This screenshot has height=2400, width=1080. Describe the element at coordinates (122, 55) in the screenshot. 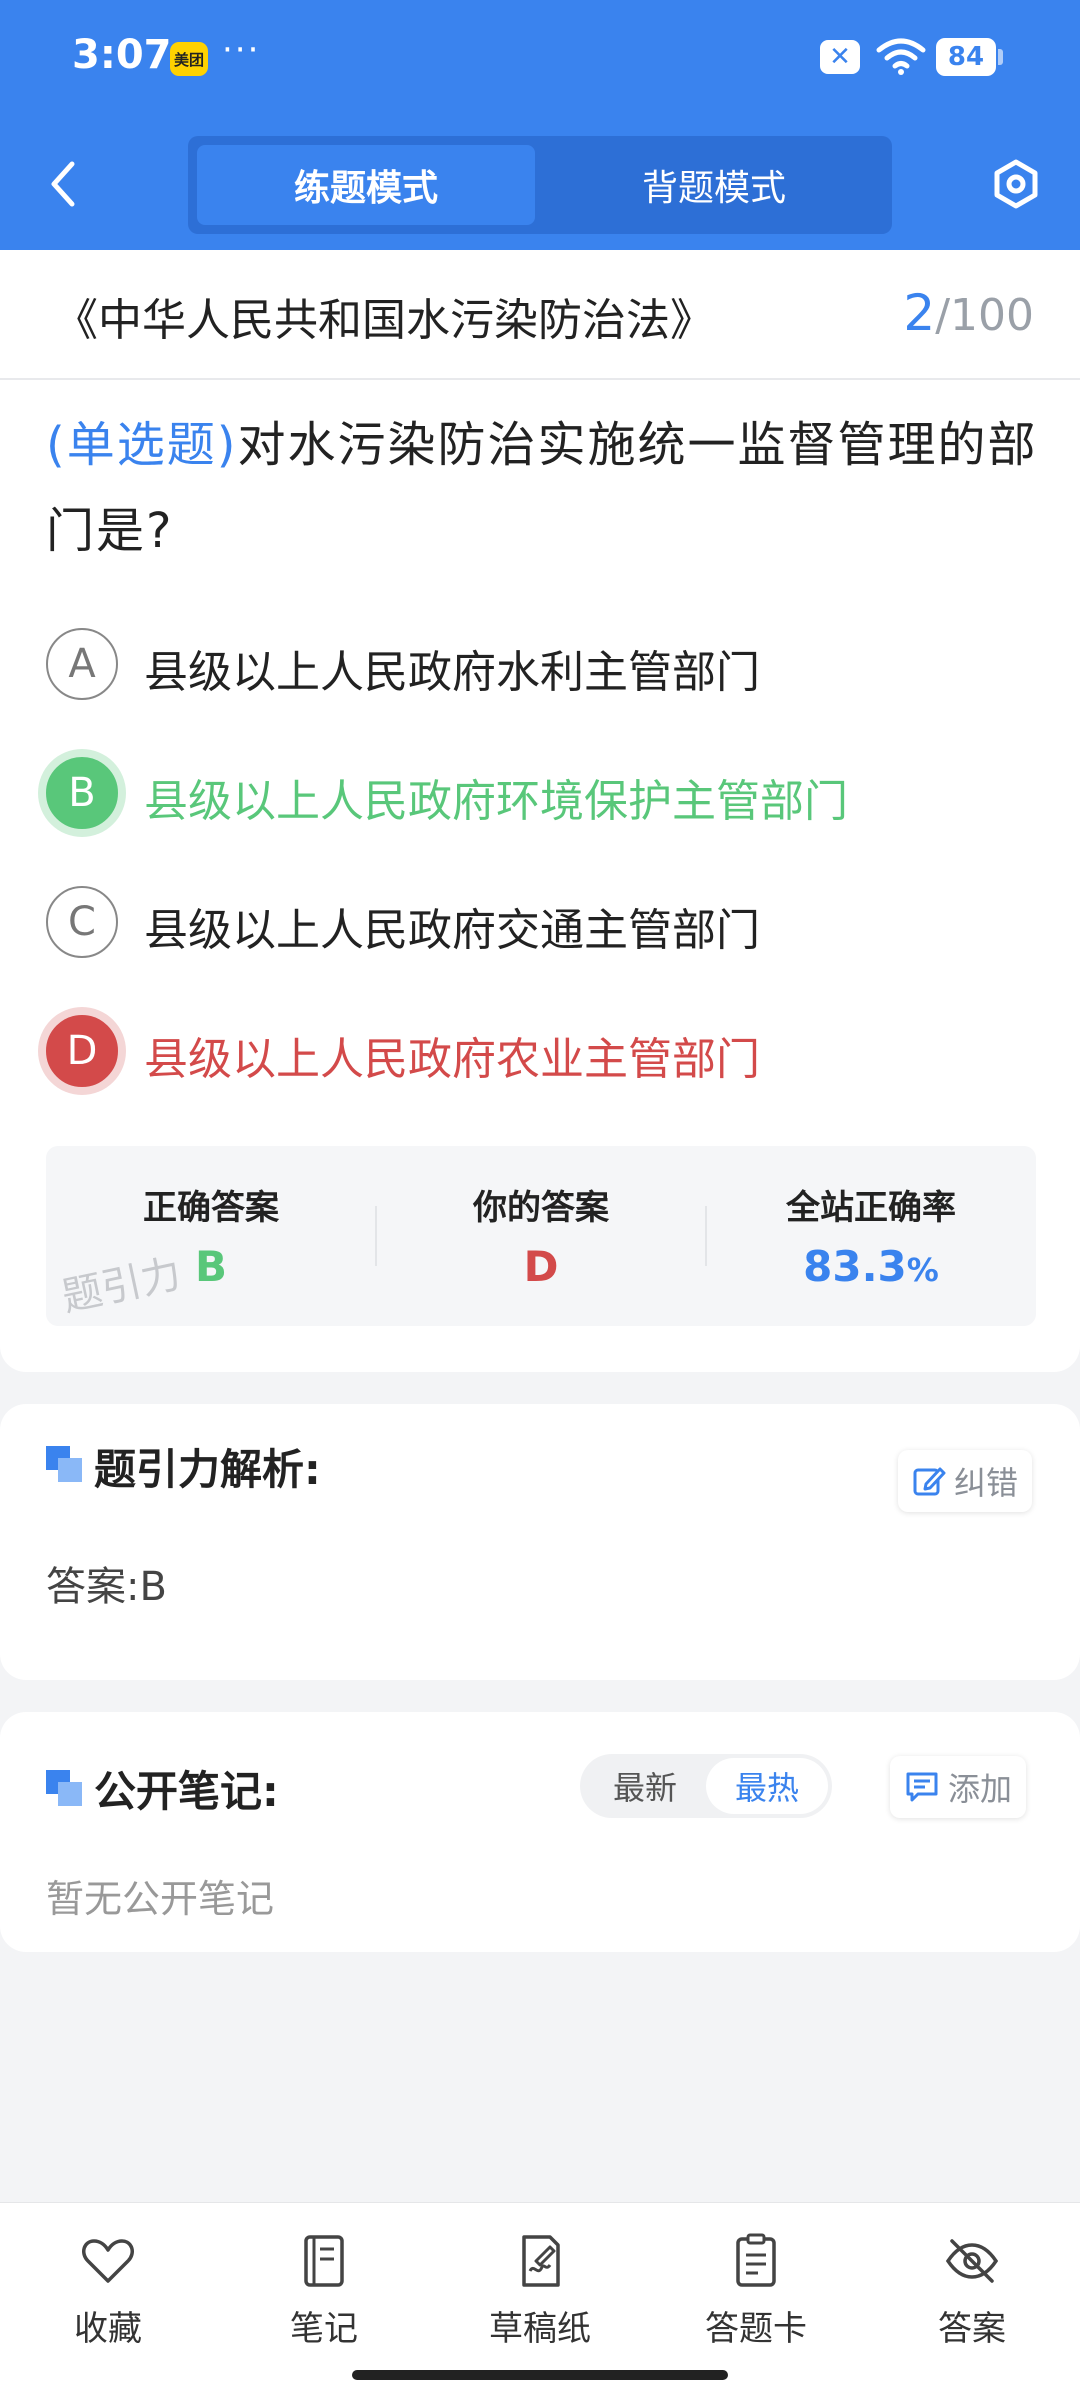

I see `status-time: 3:07` at that location.